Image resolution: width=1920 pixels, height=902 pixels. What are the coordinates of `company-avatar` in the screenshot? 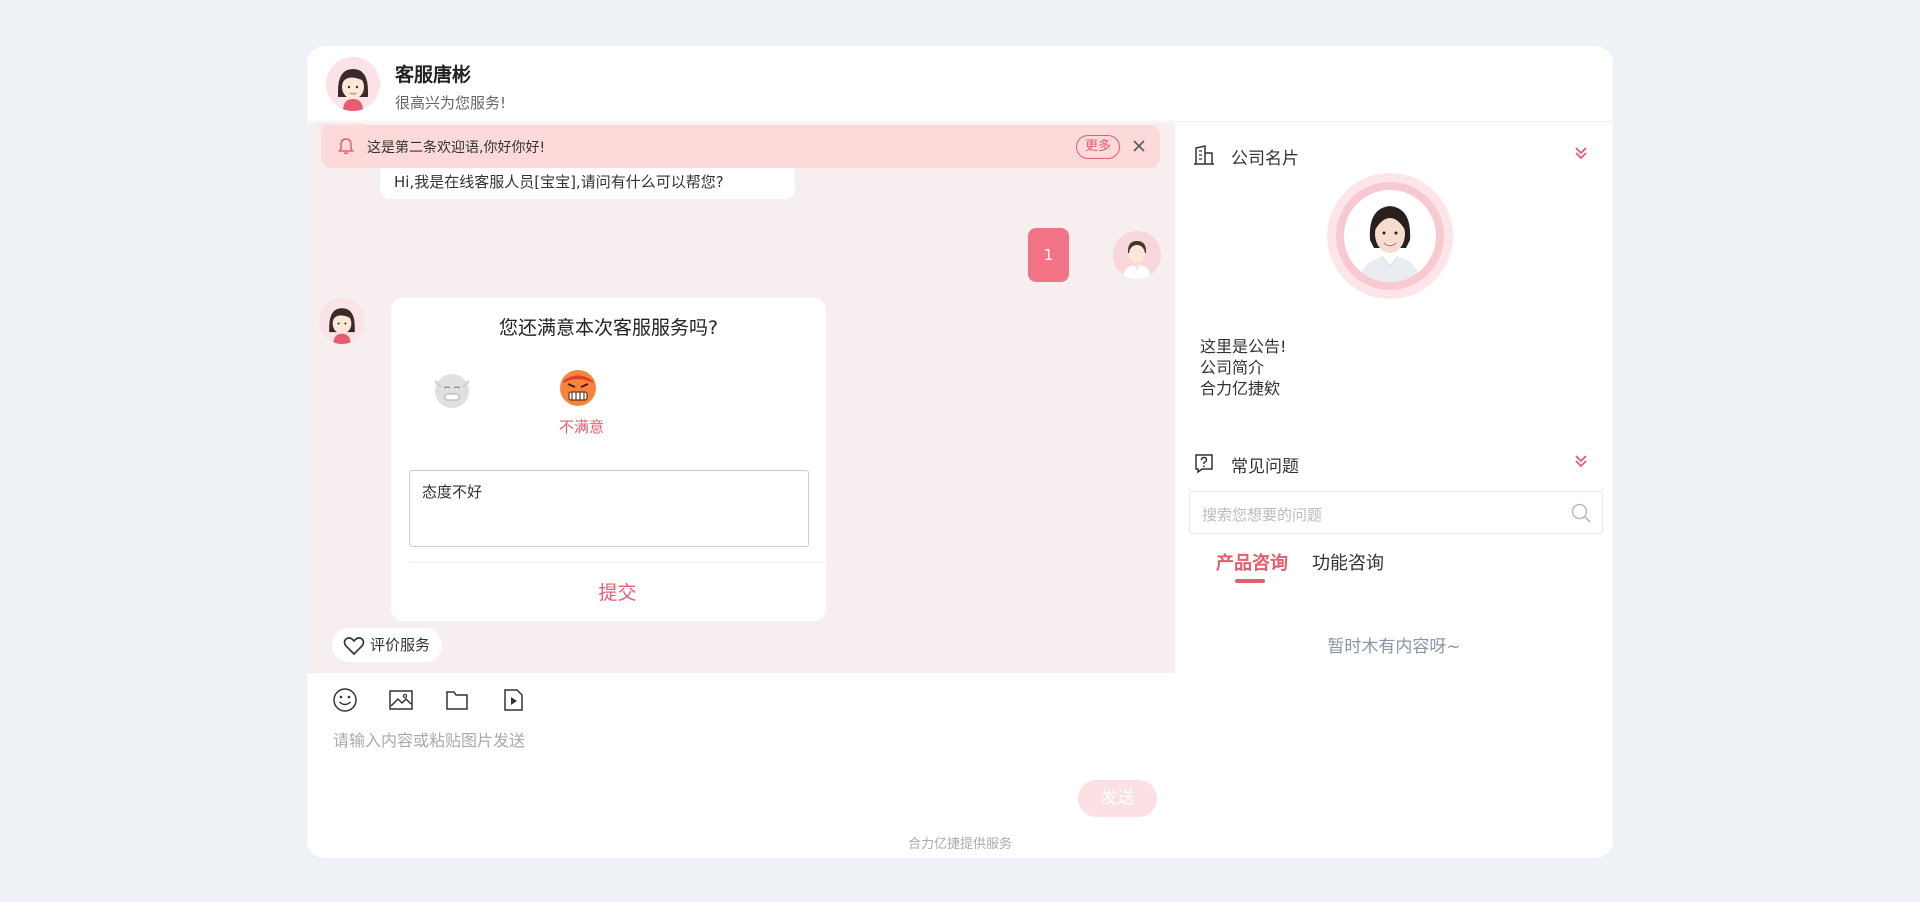 It's located at (1390, 236).